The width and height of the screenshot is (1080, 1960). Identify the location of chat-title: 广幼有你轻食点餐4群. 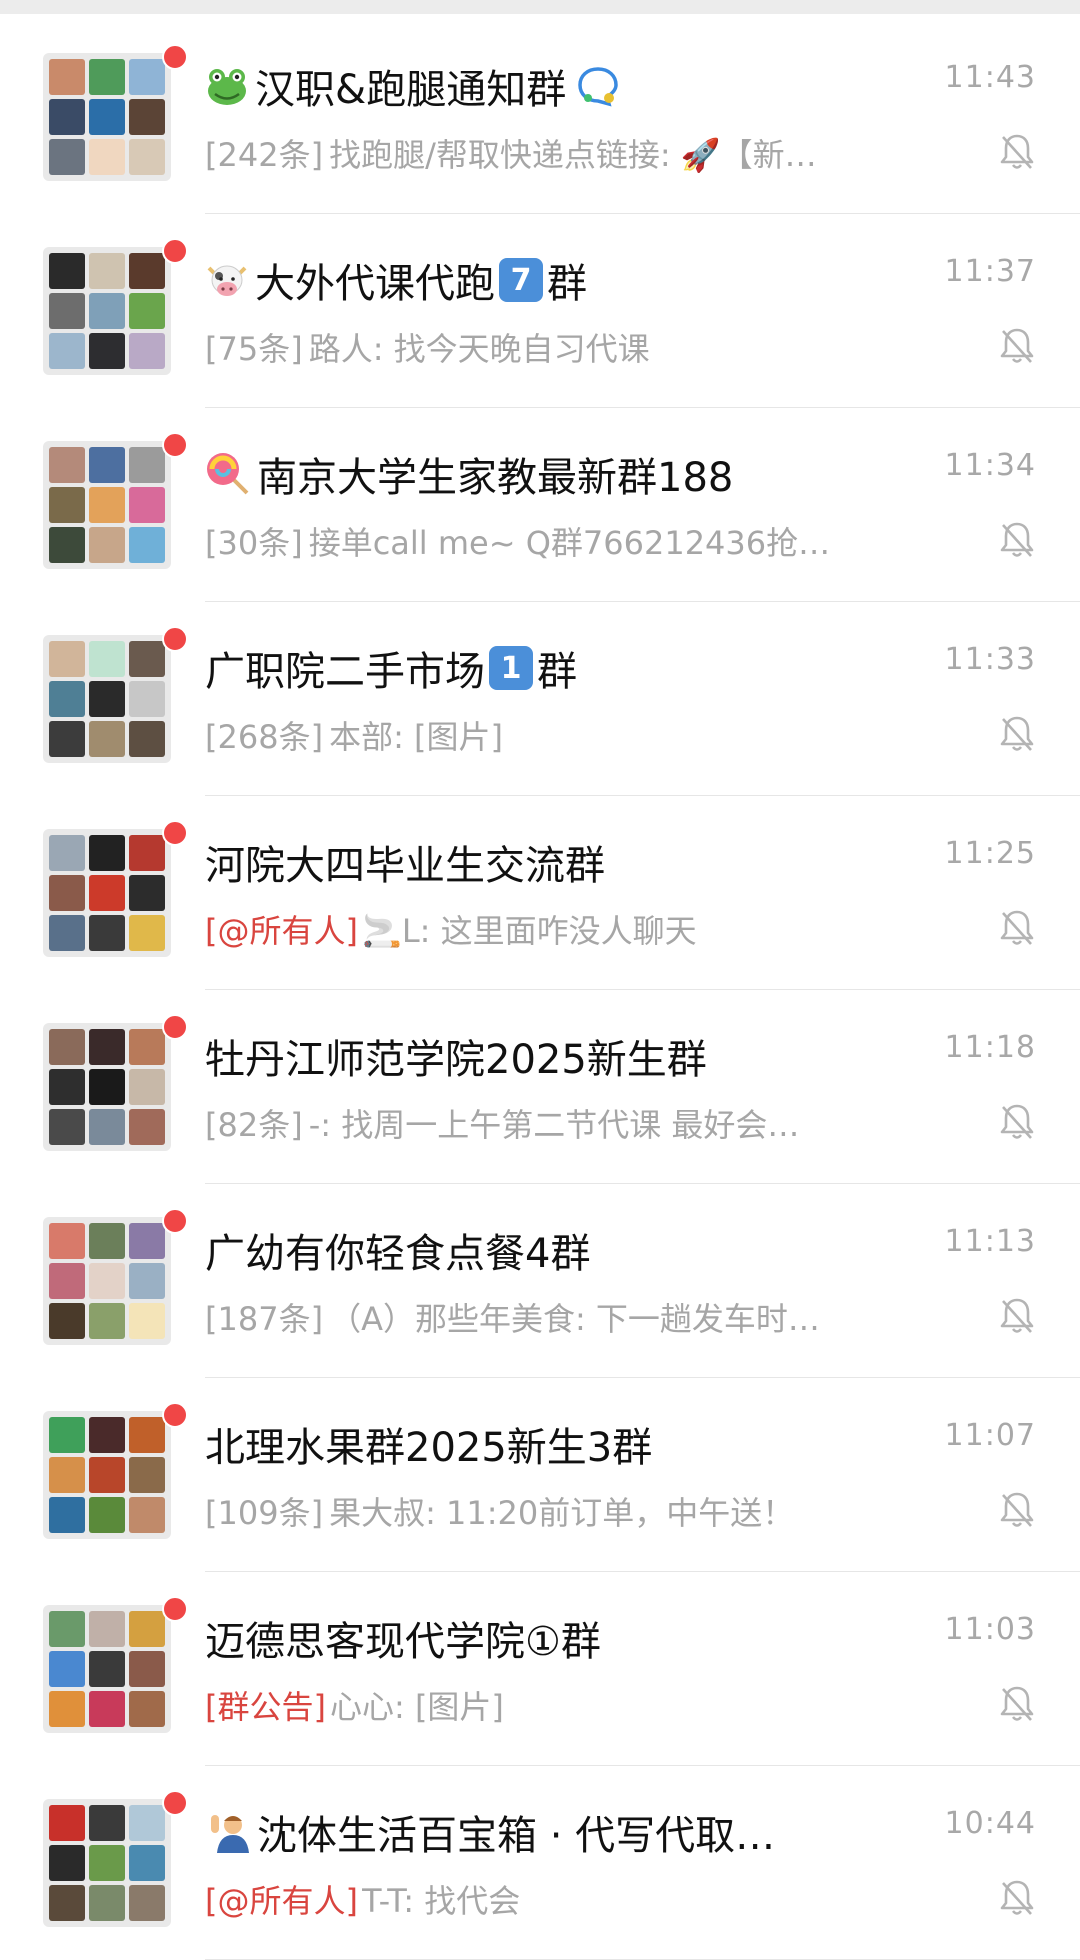
(398, 1254).